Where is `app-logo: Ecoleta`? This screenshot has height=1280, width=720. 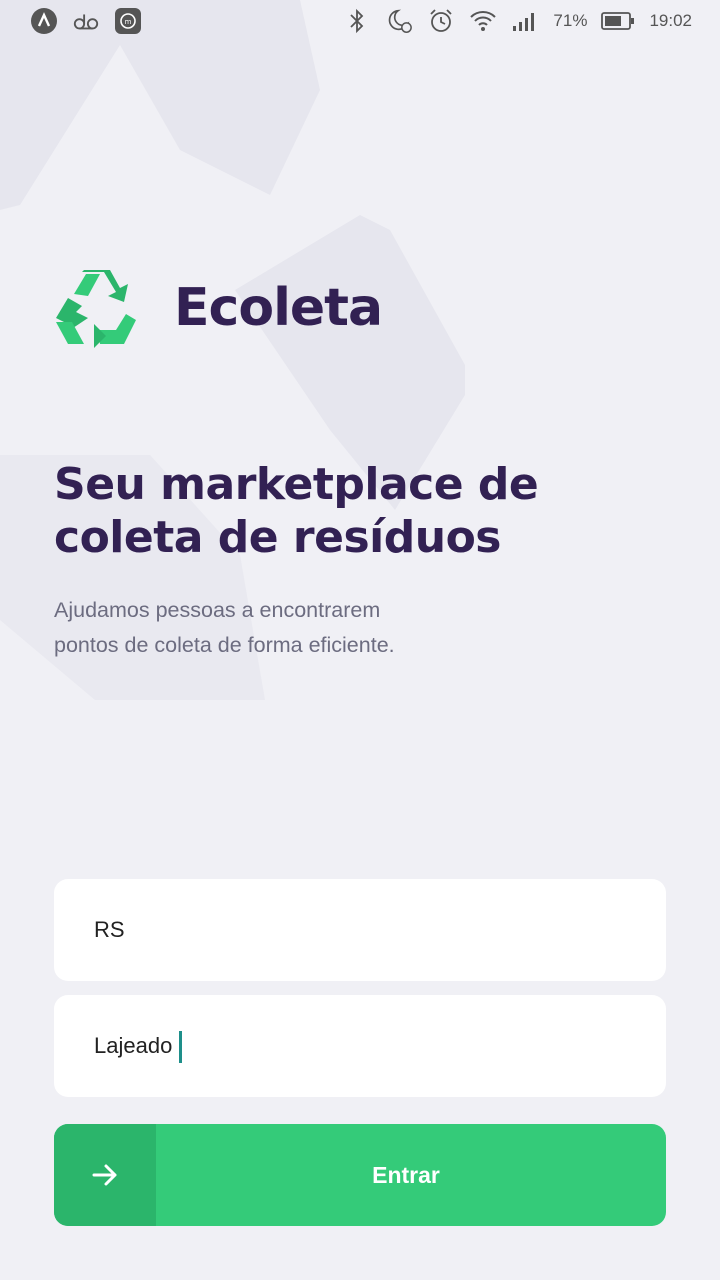 app-logo: Ecoleta is located at coordinates (218, 308).